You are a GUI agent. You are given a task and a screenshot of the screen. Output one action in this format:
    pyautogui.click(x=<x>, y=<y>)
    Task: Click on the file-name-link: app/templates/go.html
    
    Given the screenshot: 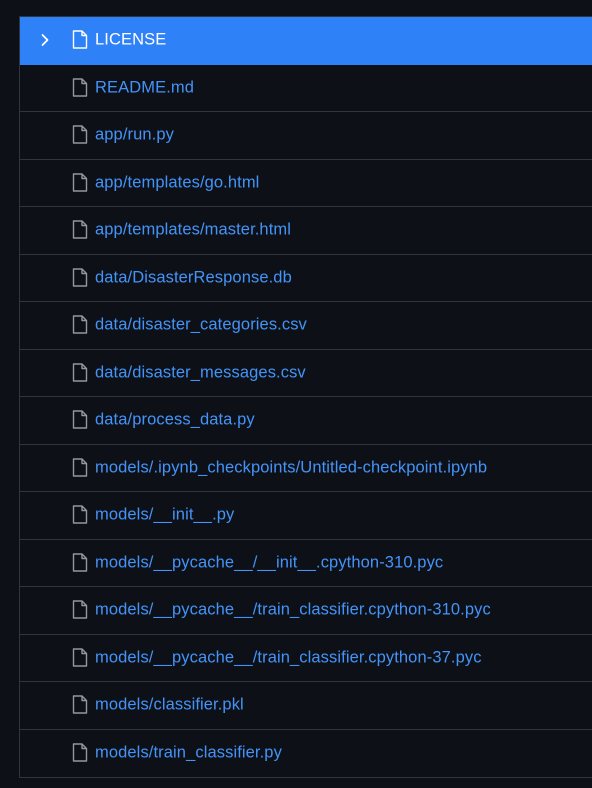 What is the action you would take?
    pyautogui.click(x=177, y=182)
    